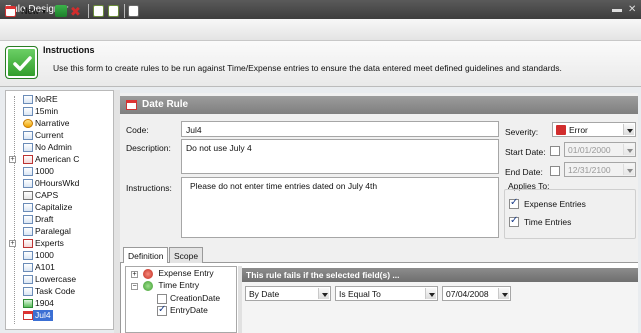 This screenshot has height=333, width=641. I want to click on tab-definition: Definition, so click(146, 255).